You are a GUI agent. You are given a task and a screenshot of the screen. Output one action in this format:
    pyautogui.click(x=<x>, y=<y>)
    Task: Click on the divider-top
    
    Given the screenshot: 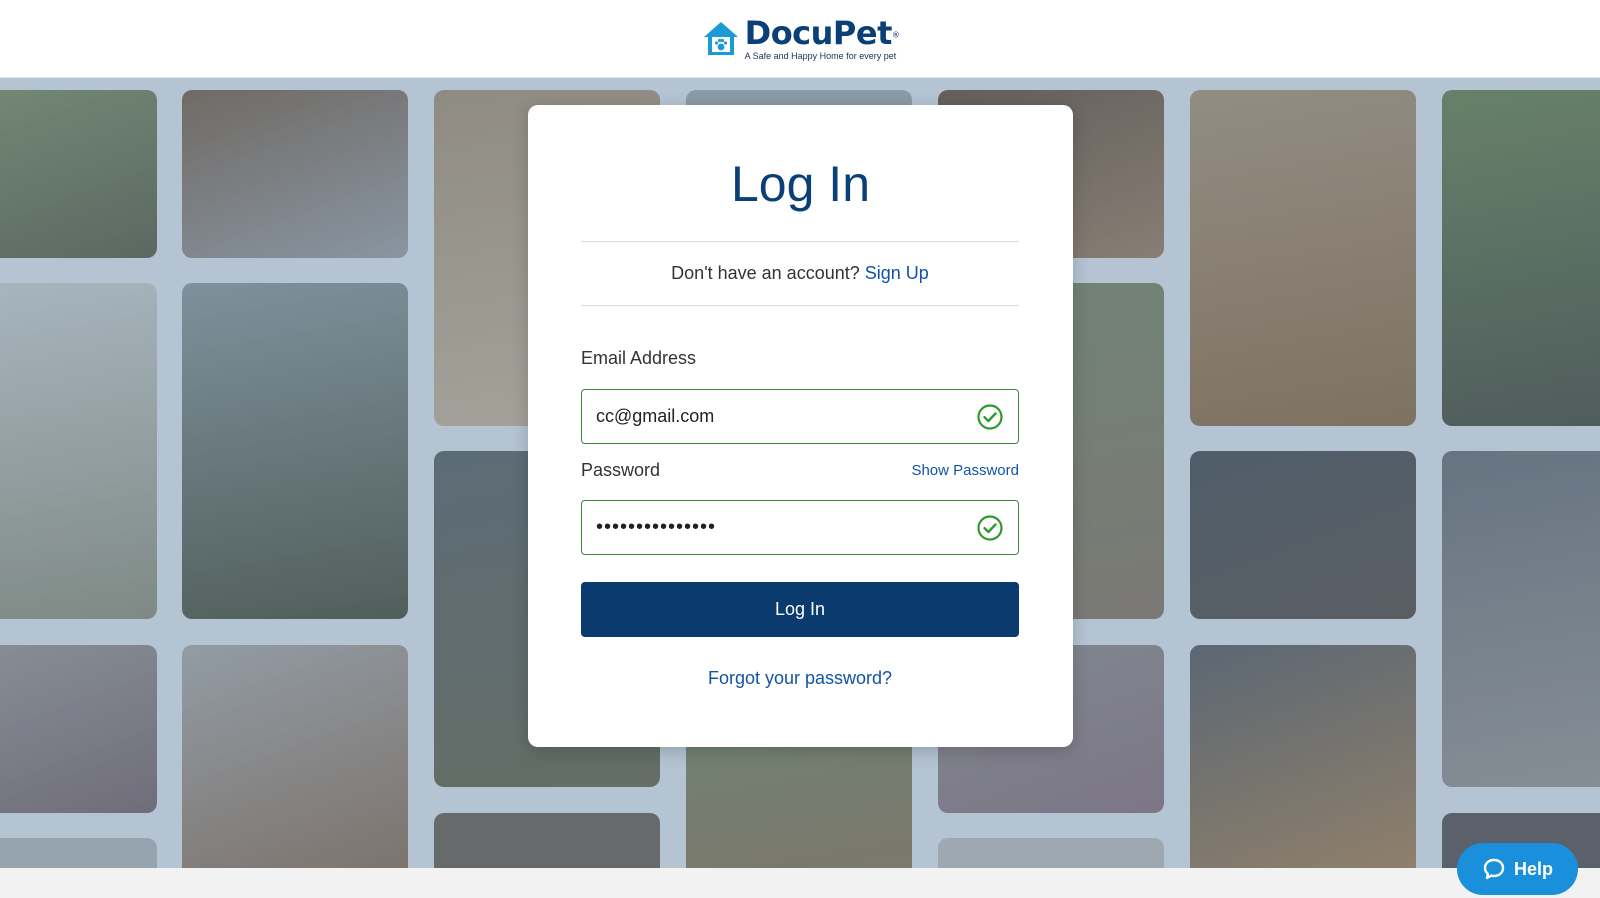 What is the action you would take?
    pyautogui.click(x=800, y=241)
    